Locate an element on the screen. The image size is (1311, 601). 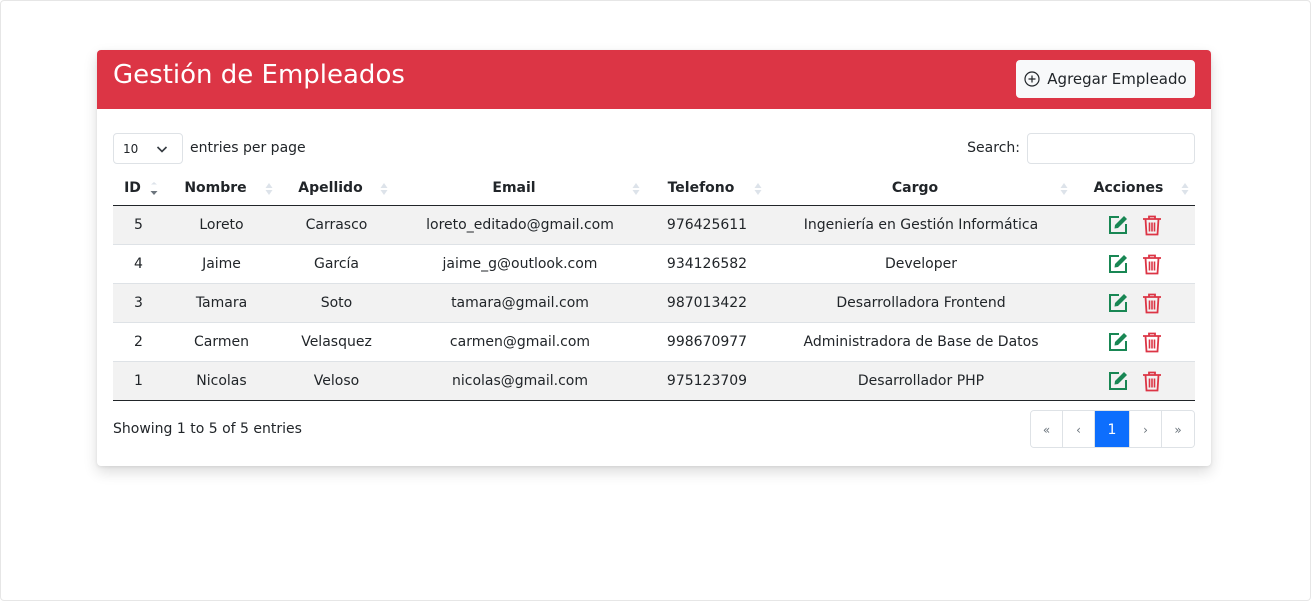
entries-per-page-value: 10 is located at coordinates (131, 148).